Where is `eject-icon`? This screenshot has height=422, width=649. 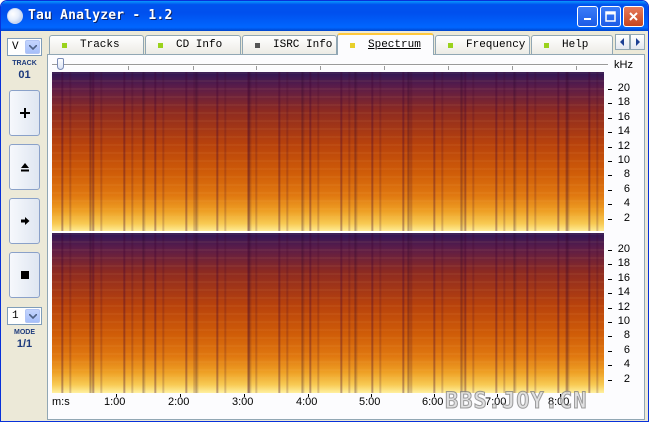 eject-icon is located at coordinates (24, 167).